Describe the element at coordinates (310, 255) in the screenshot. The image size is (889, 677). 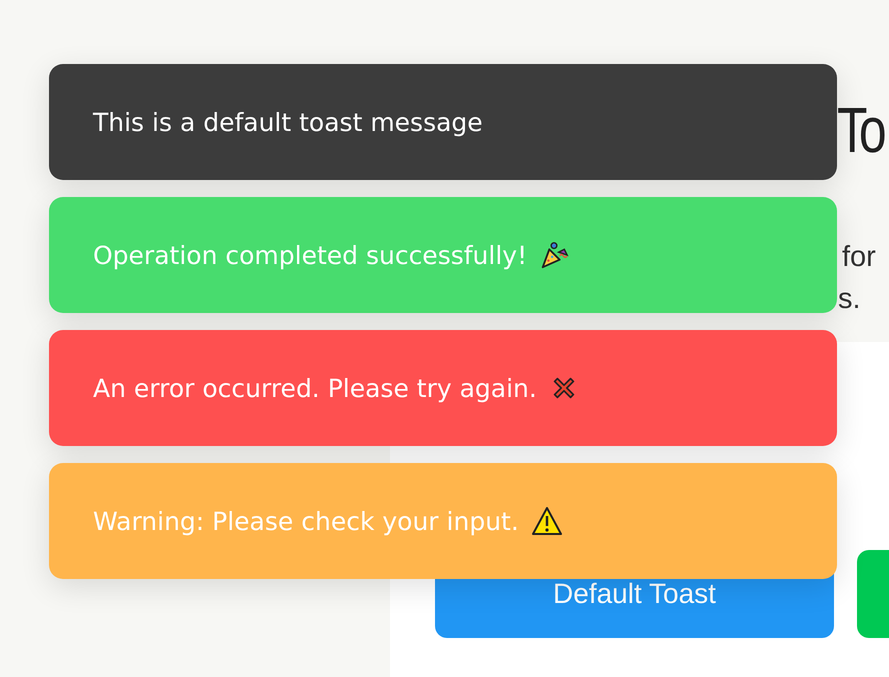
I see `toast-message: Operation completed successfully!` at that location.